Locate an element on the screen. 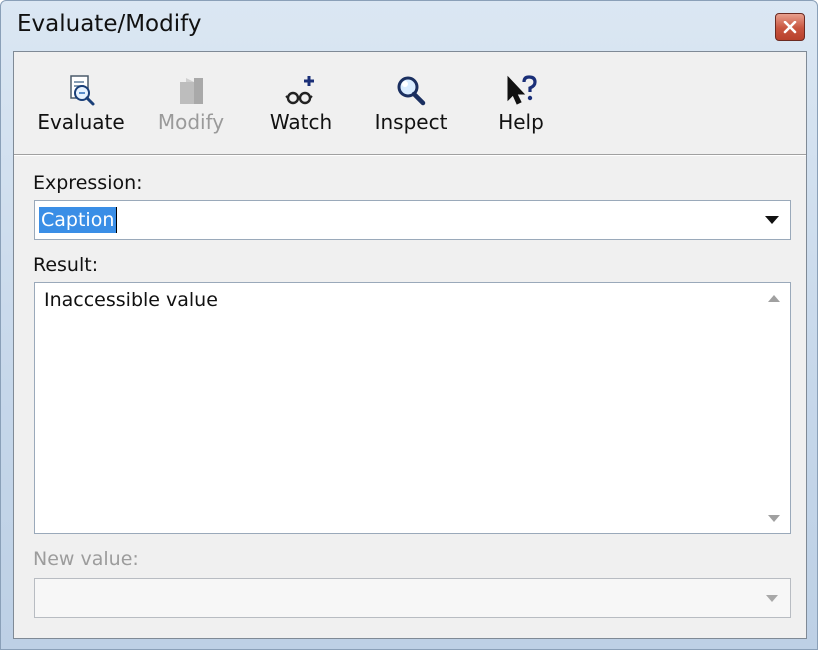 This screenshot has width=820, height=652. scroll-up-button is located at coordinates (774, 298).